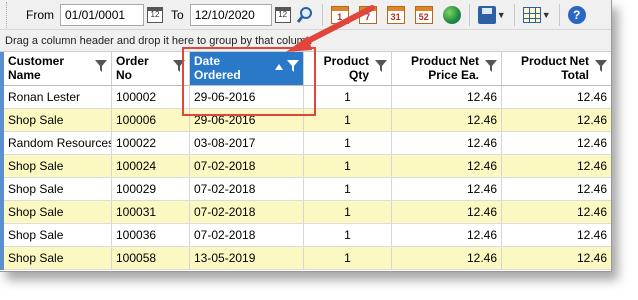 This screenshot has width=638, height=300. Describe the element at coordinates (151, 235) in the screenshot. I see `cell-order: 100036` at that location.